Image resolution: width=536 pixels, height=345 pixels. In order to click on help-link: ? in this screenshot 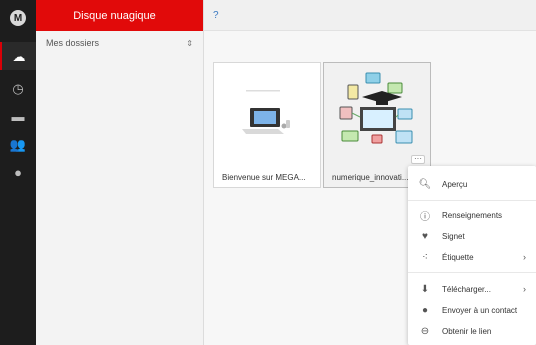, I will do `click(216, 15)`.